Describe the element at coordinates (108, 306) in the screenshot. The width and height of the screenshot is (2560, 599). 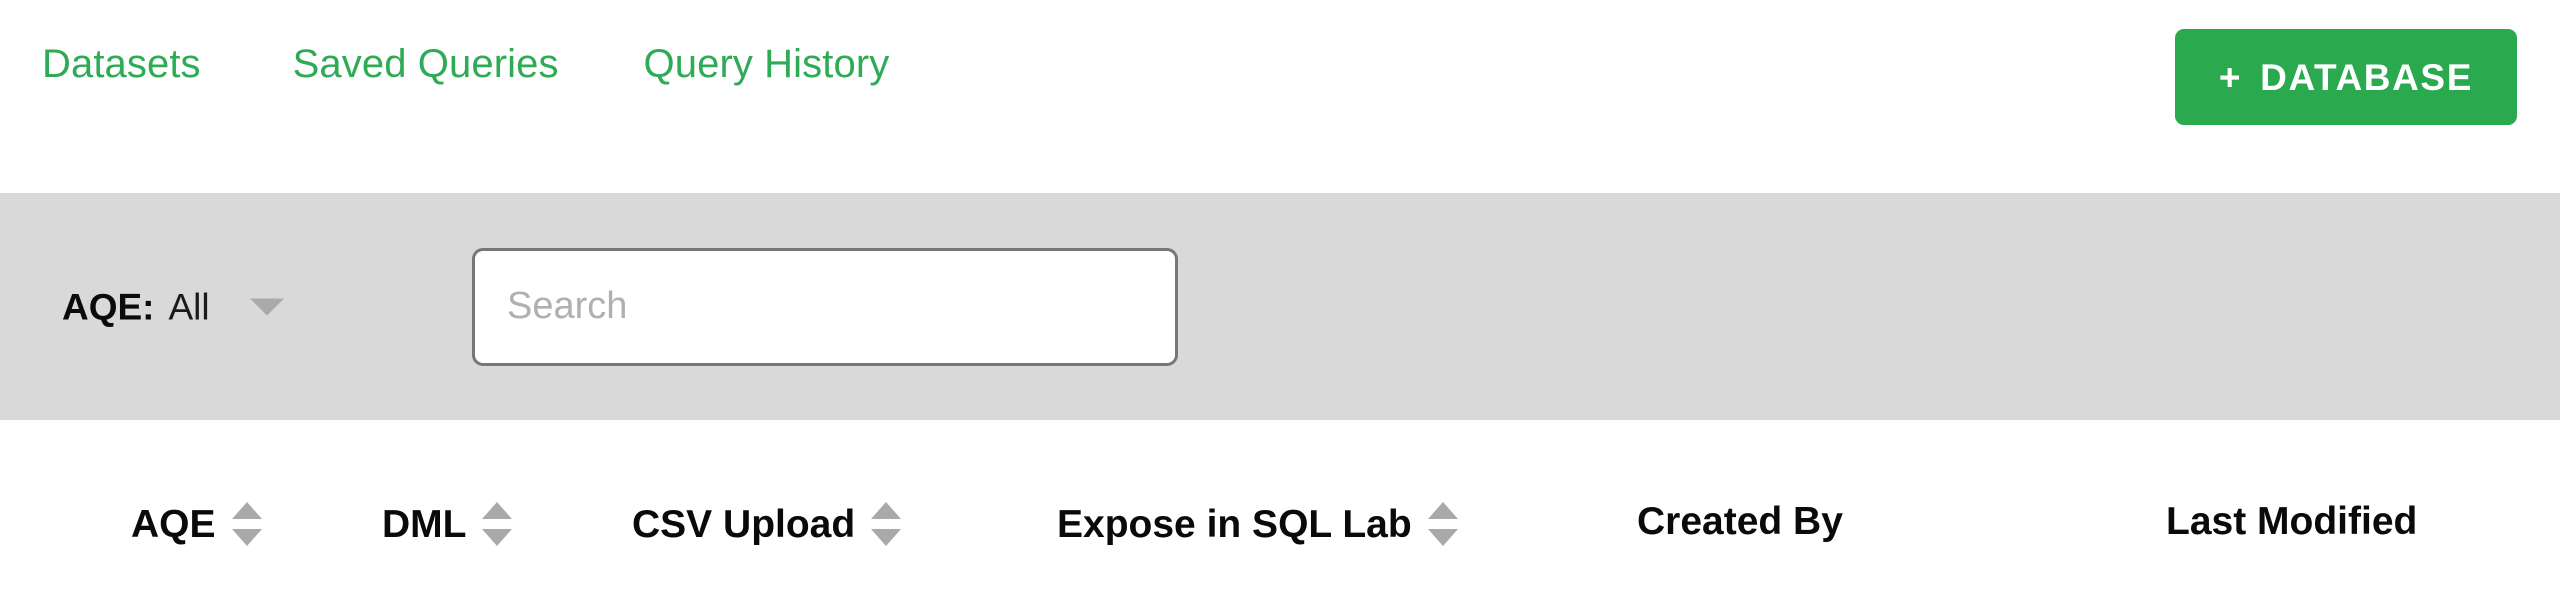
I see `aqe-filter-label: AQE:` at that location.